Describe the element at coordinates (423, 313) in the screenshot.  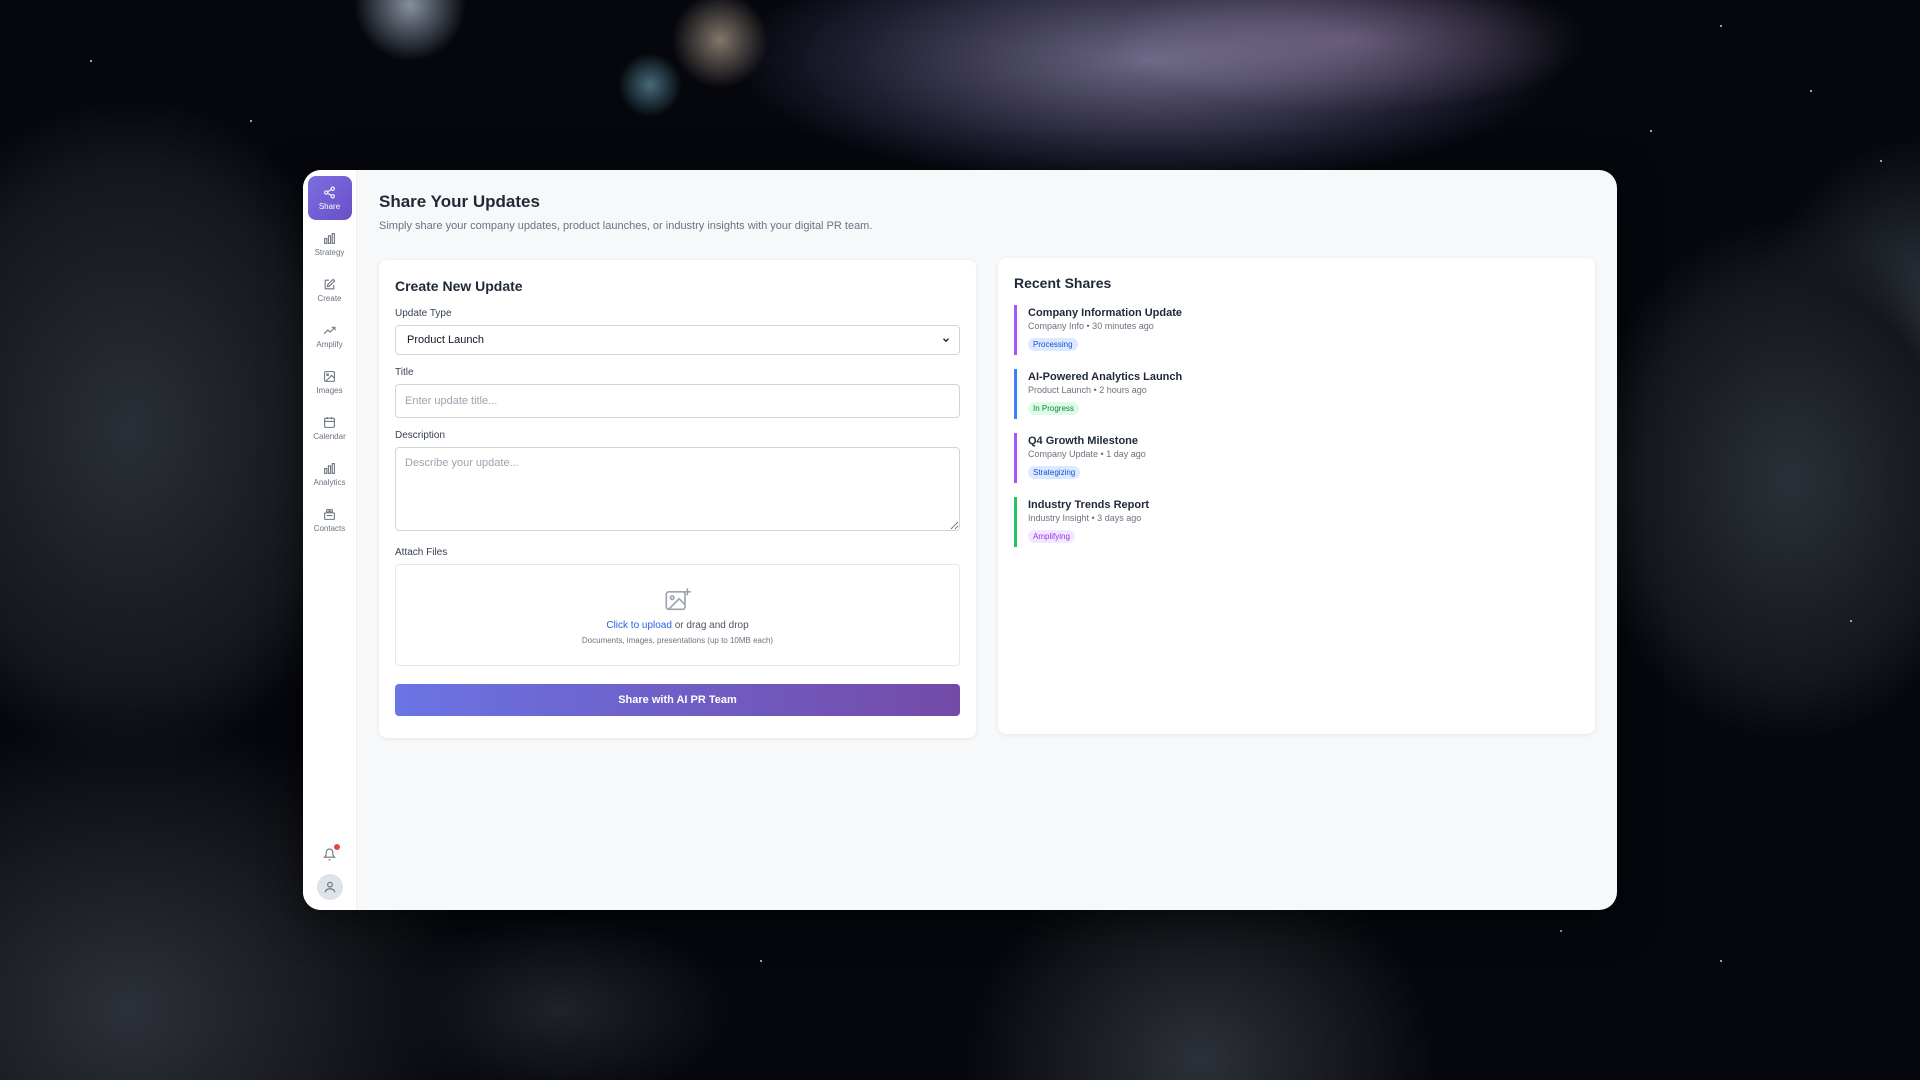
I see `update-type-label: Update Type` at that location.